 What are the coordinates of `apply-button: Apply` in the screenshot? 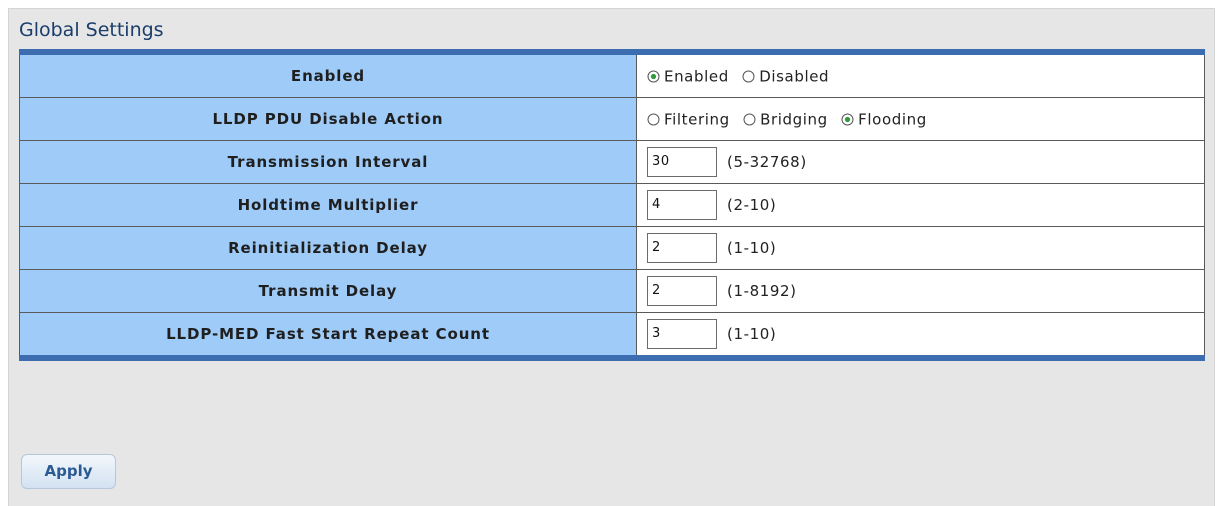 It's located at (68, 471).